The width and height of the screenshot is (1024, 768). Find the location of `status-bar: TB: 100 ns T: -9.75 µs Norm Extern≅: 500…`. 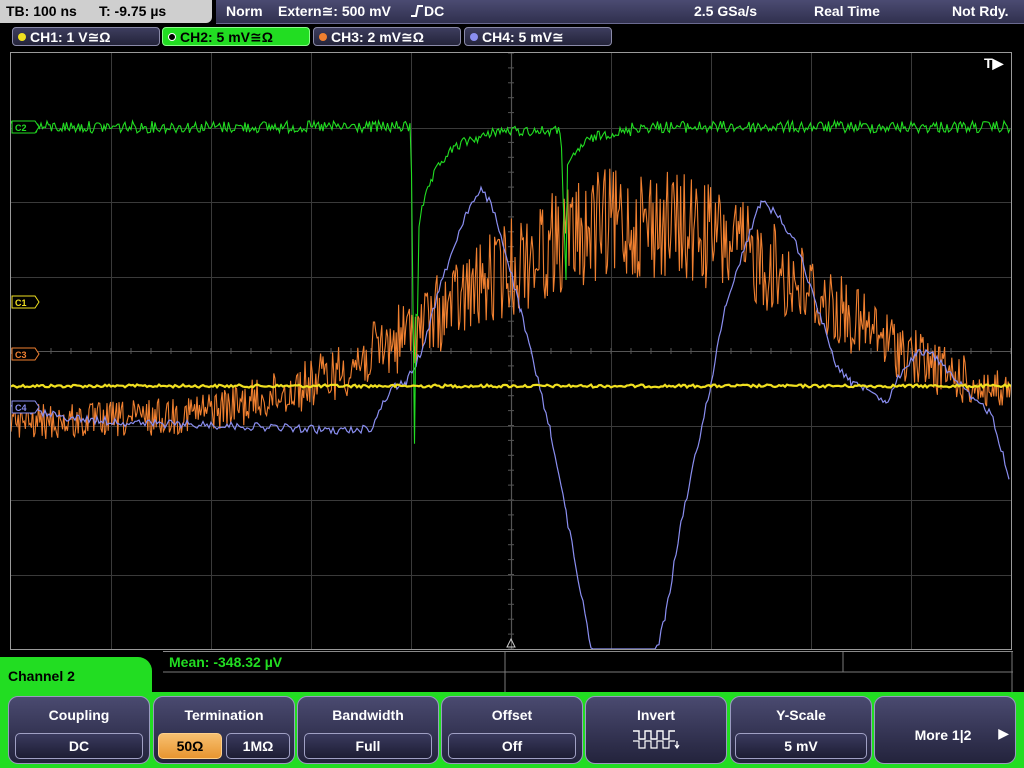

status-bar: TB: 100 ns T: -9.75 µs Norm Extern≅: 500… is located at coordinates (512, 12).